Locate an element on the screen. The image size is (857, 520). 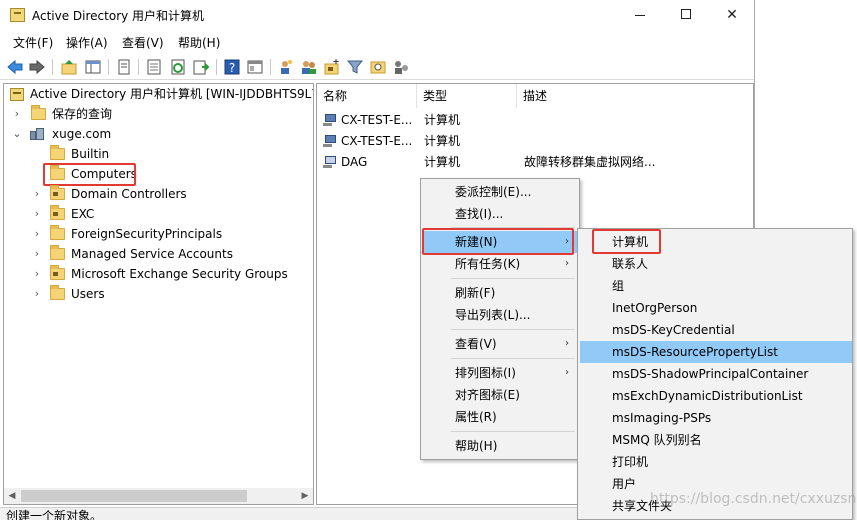
menu-item-help: 帮助(H) is located at coordinates (500, 446).